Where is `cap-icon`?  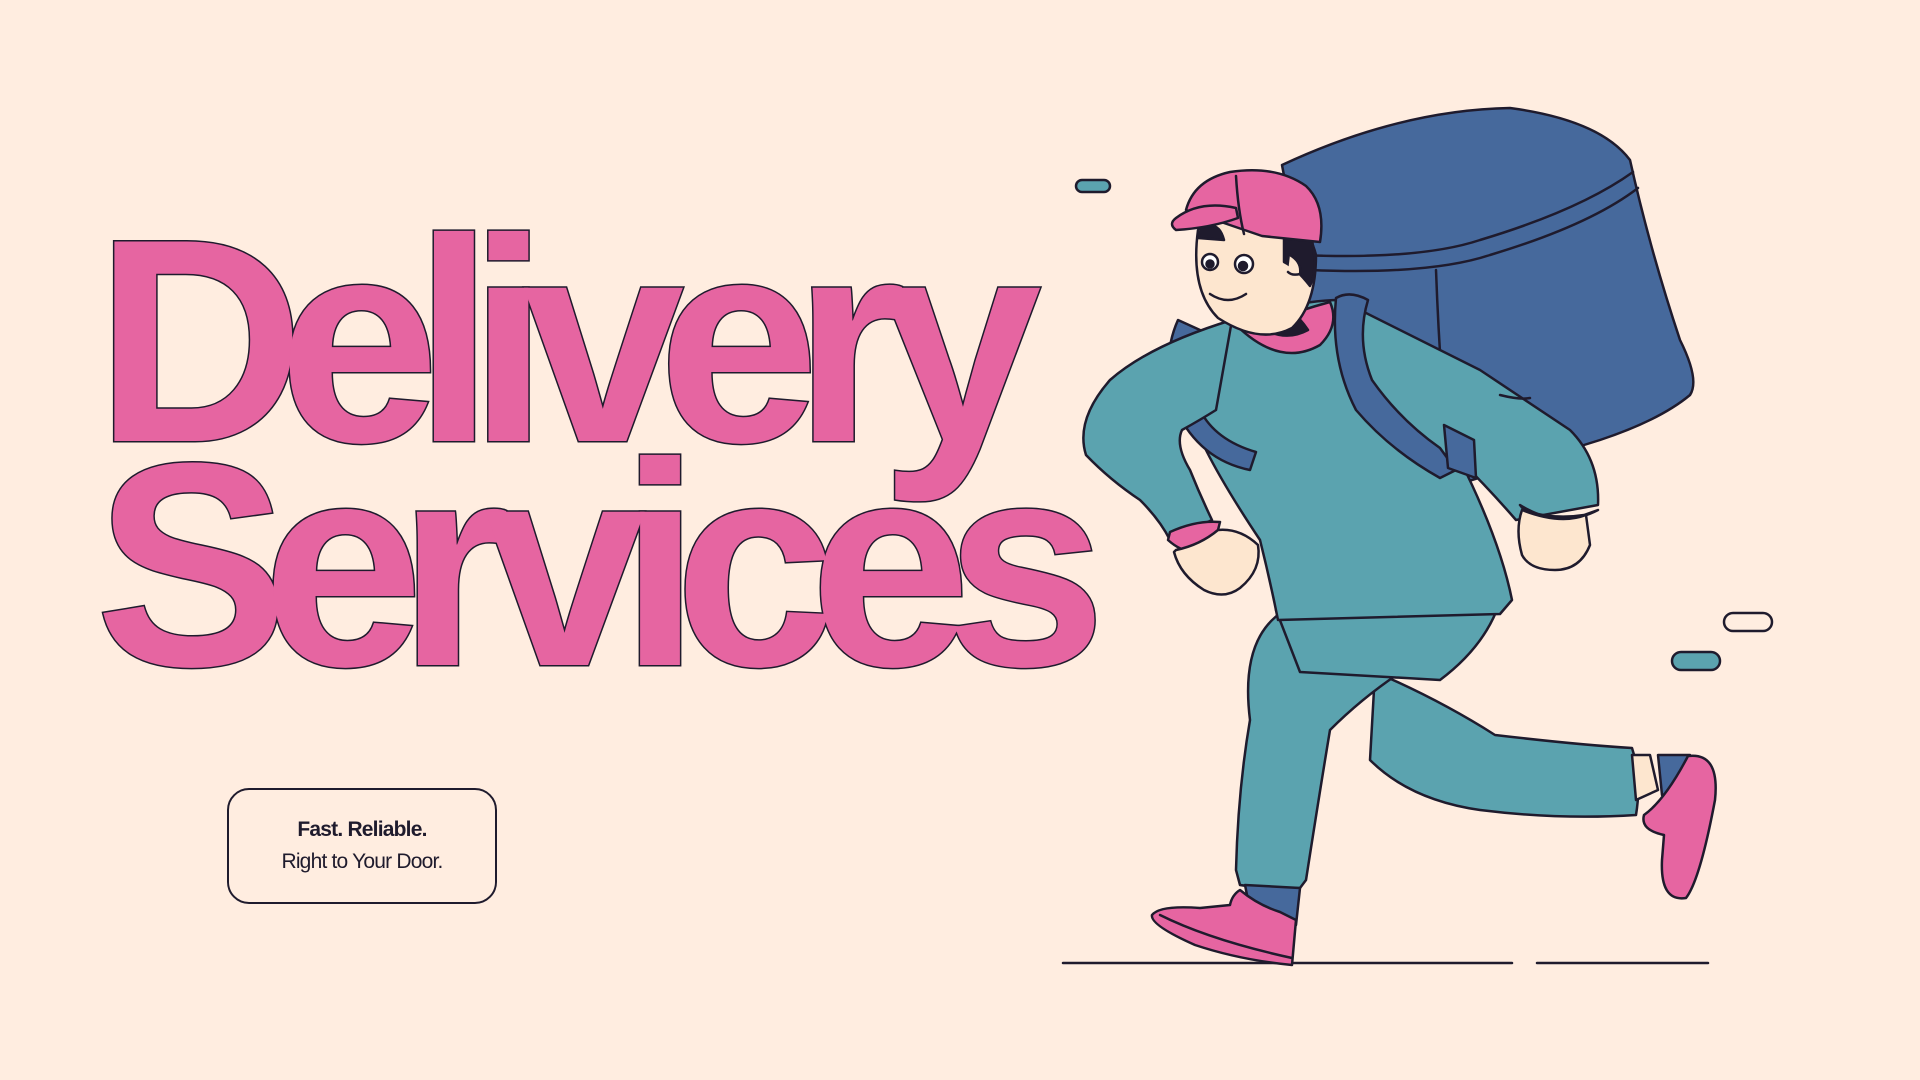
cap-icon is located at coordinates (1246, 206).